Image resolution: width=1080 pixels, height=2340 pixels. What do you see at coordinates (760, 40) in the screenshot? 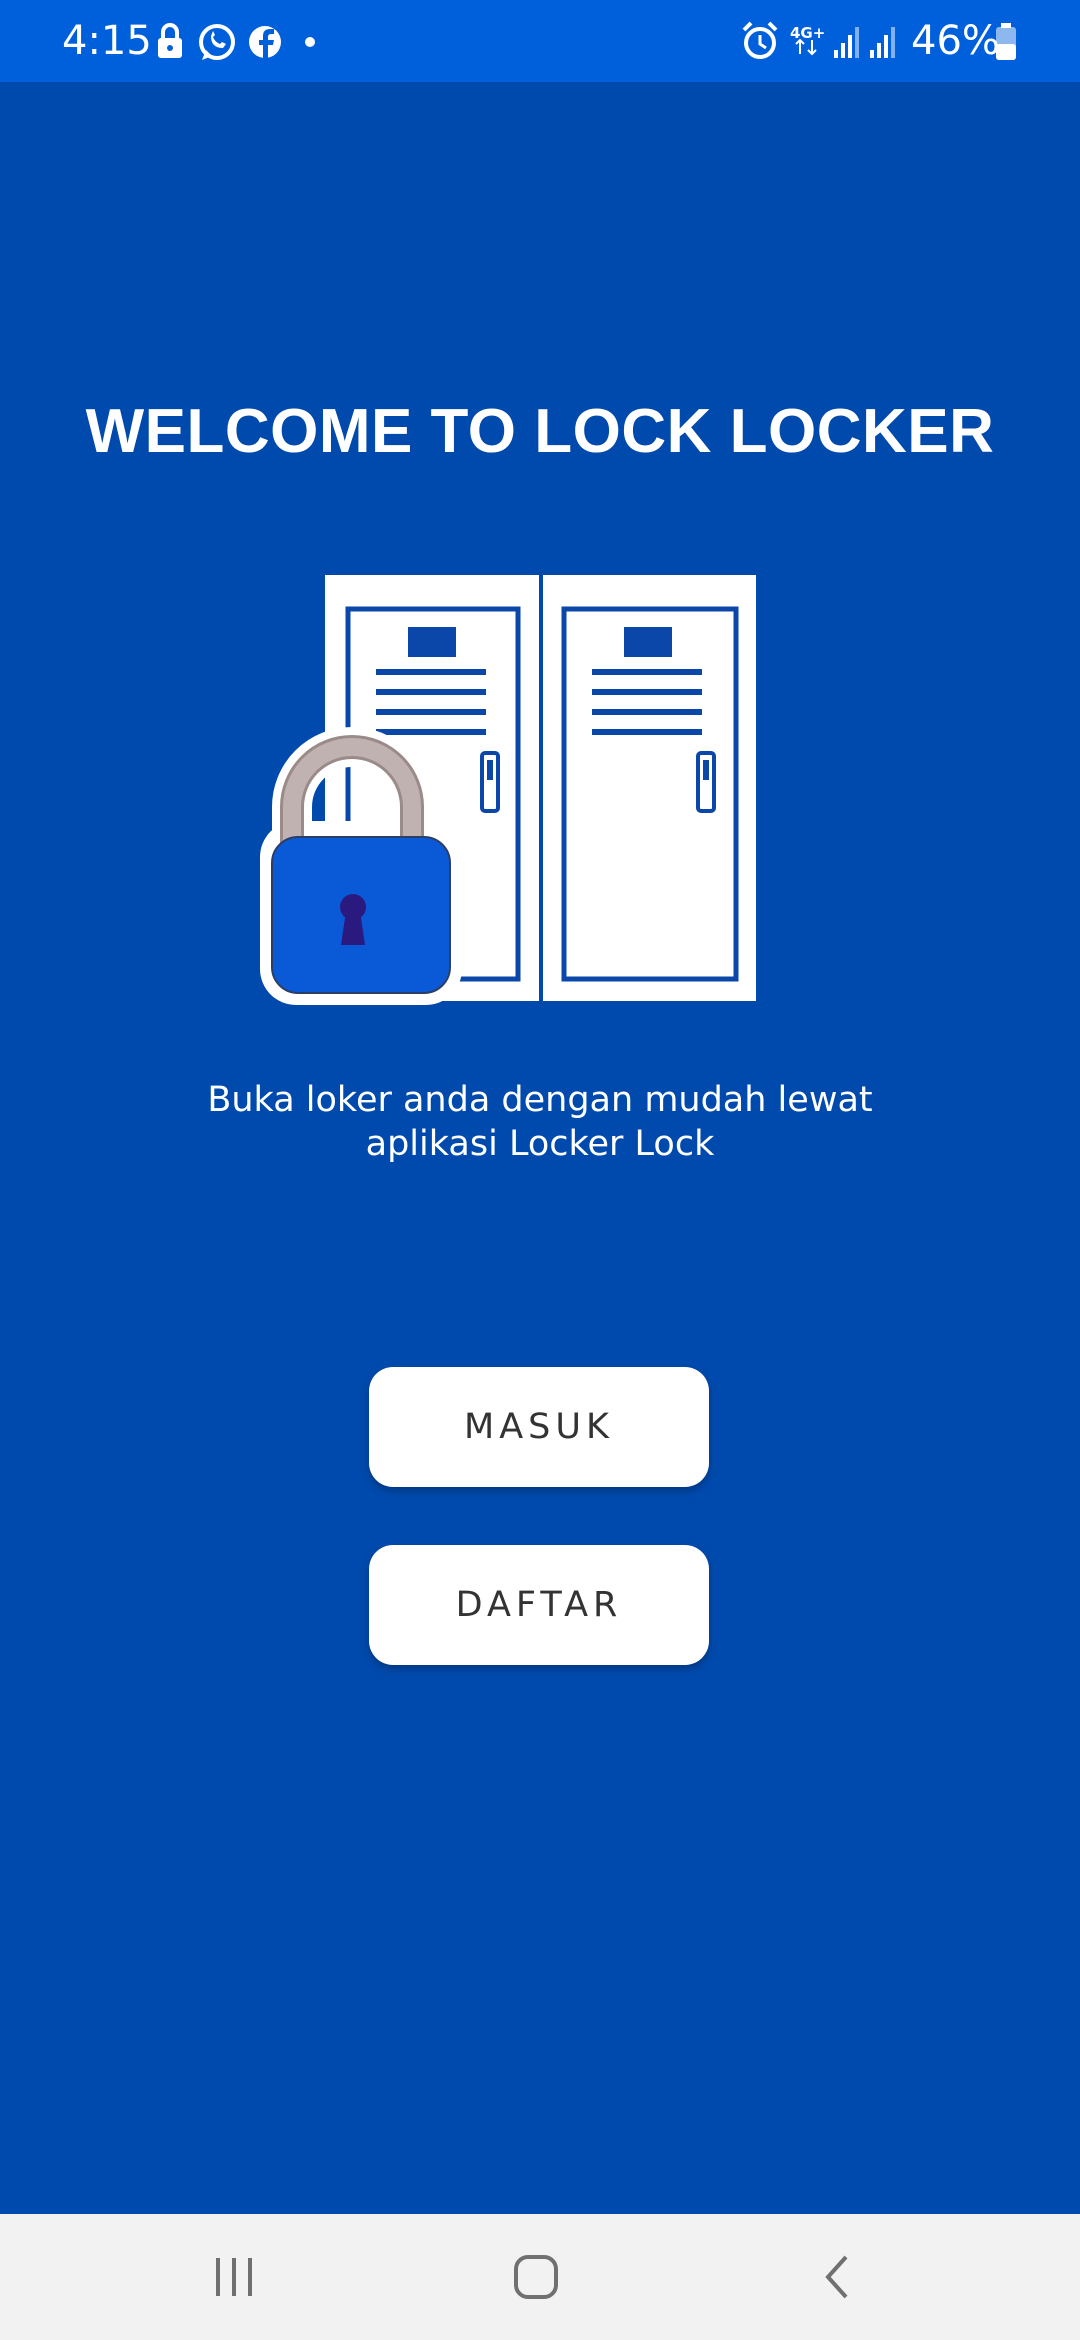
I see `alarm-icon` at bounding box center [760, 40].